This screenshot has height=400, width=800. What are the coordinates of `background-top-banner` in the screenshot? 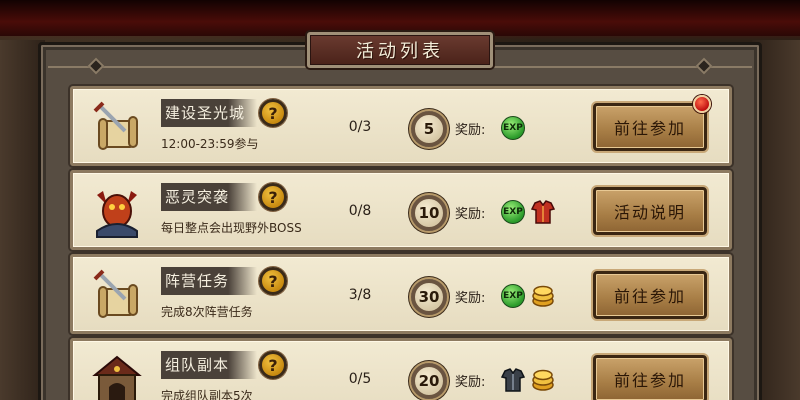 It's located at (400, 18).